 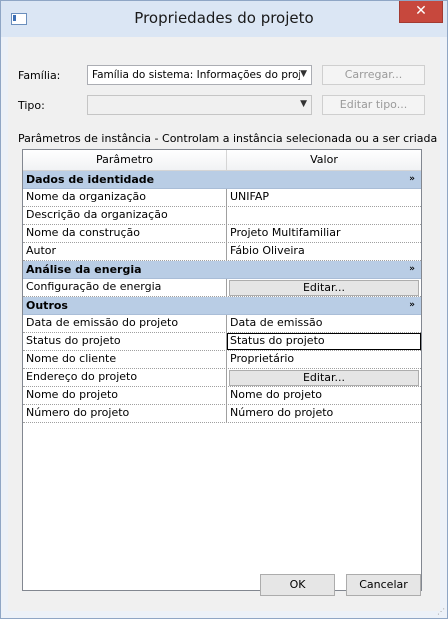 I want to click on param-name: Nome do cliente, so click(x=125, y=359).